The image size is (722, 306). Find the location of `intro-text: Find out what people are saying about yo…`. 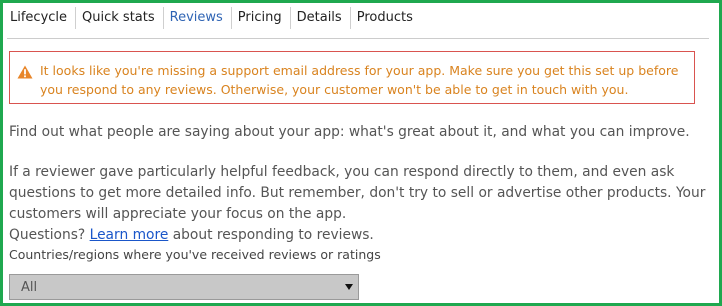

intro-text: Find out what people are saying about yo… is located at coordinates (349, 132).